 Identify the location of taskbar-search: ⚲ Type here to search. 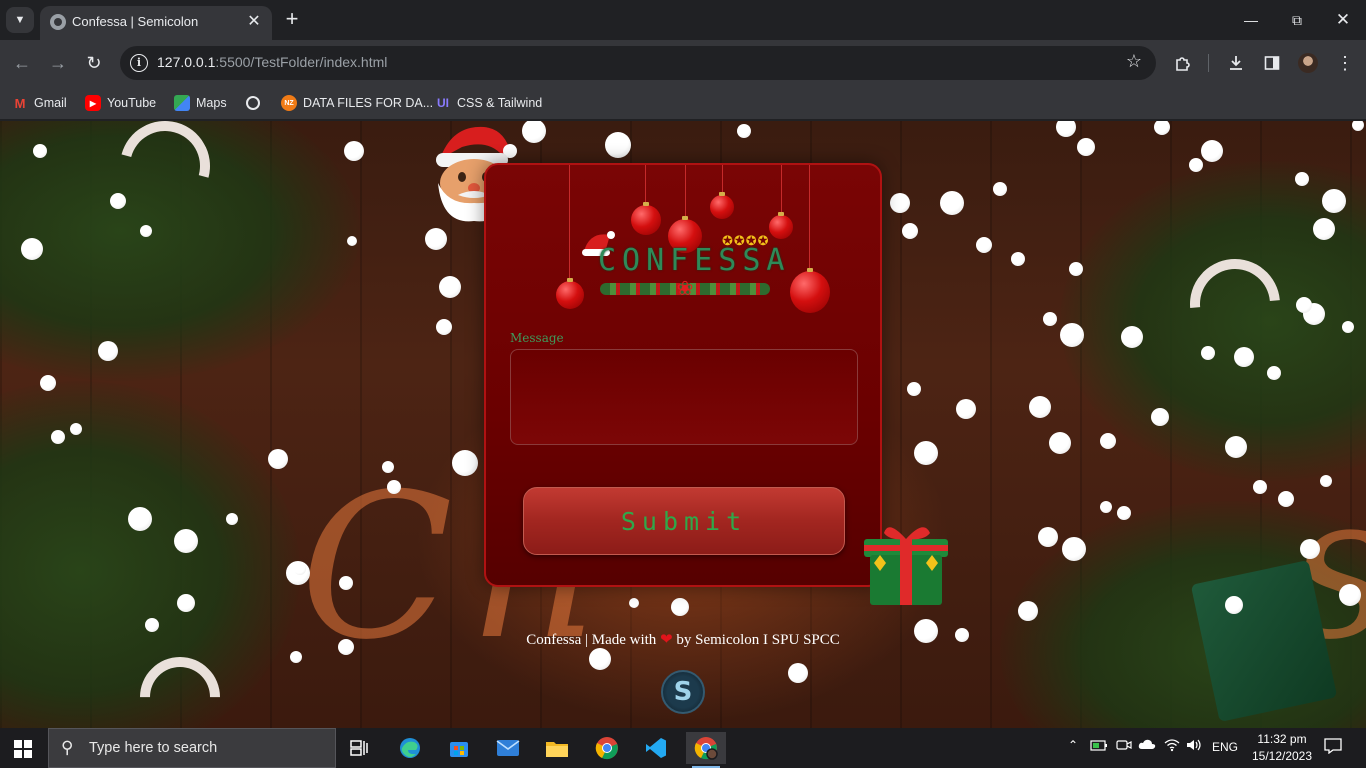
(192, 748).